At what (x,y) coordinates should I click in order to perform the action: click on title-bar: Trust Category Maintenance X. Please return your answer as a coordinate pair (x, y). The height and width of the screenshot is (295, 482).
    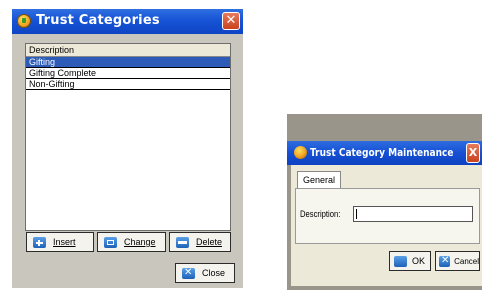
    Looking at the image, I should click on (384, 153).